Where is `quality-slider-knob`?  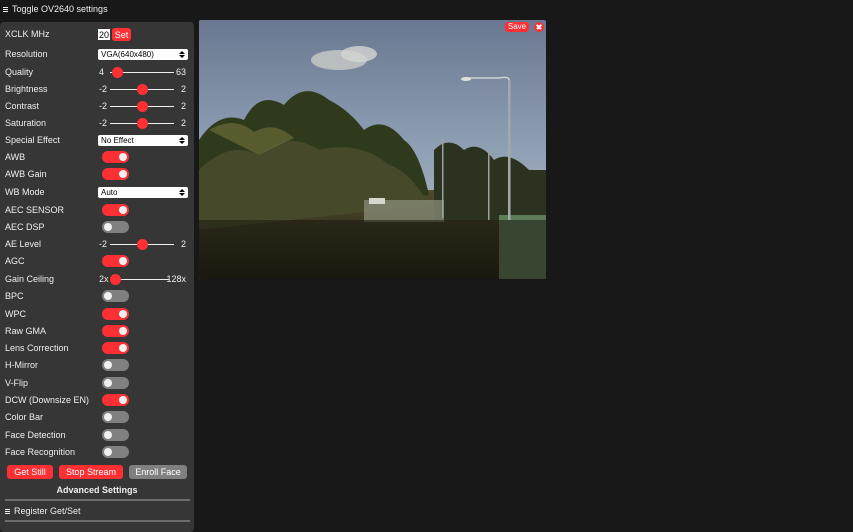 quality-slider-knob is located at coordinates (117, 72).